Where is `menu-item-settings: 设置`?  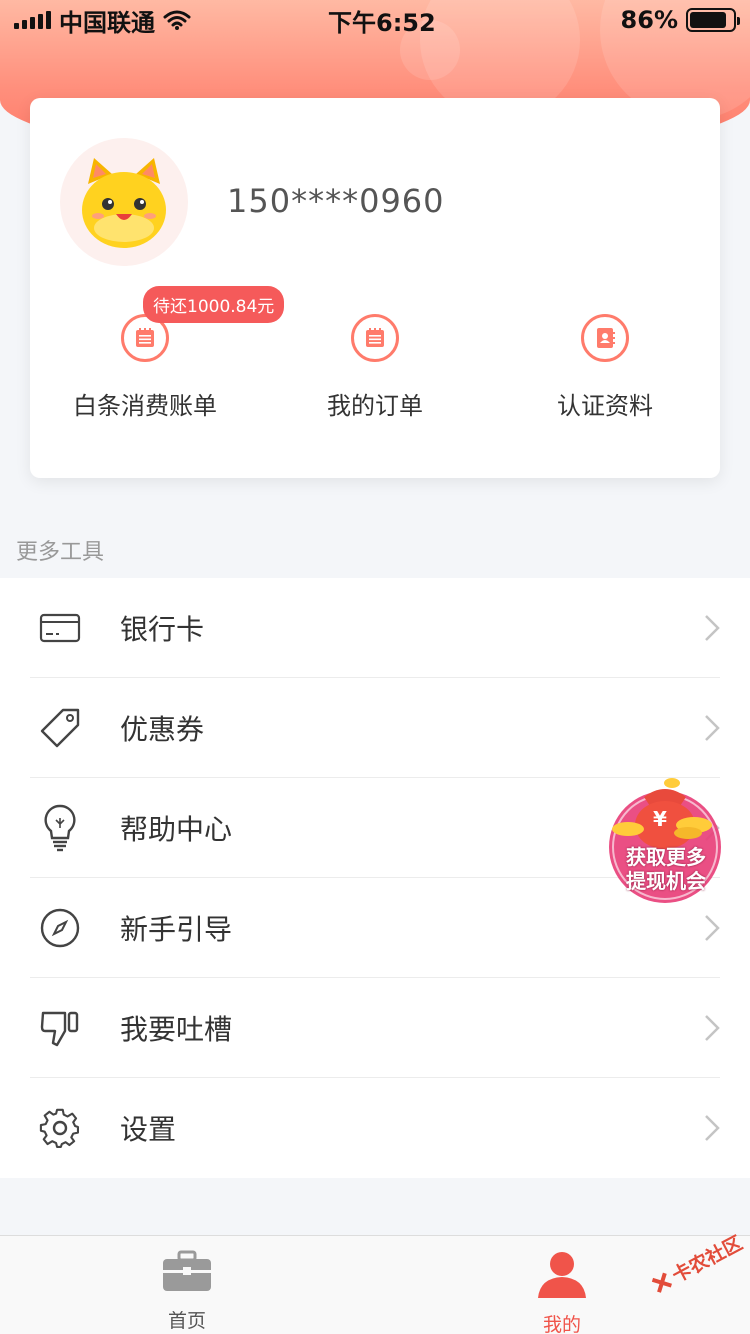
menu-item-settings: 设置 is located at coordinates (375, 1128).